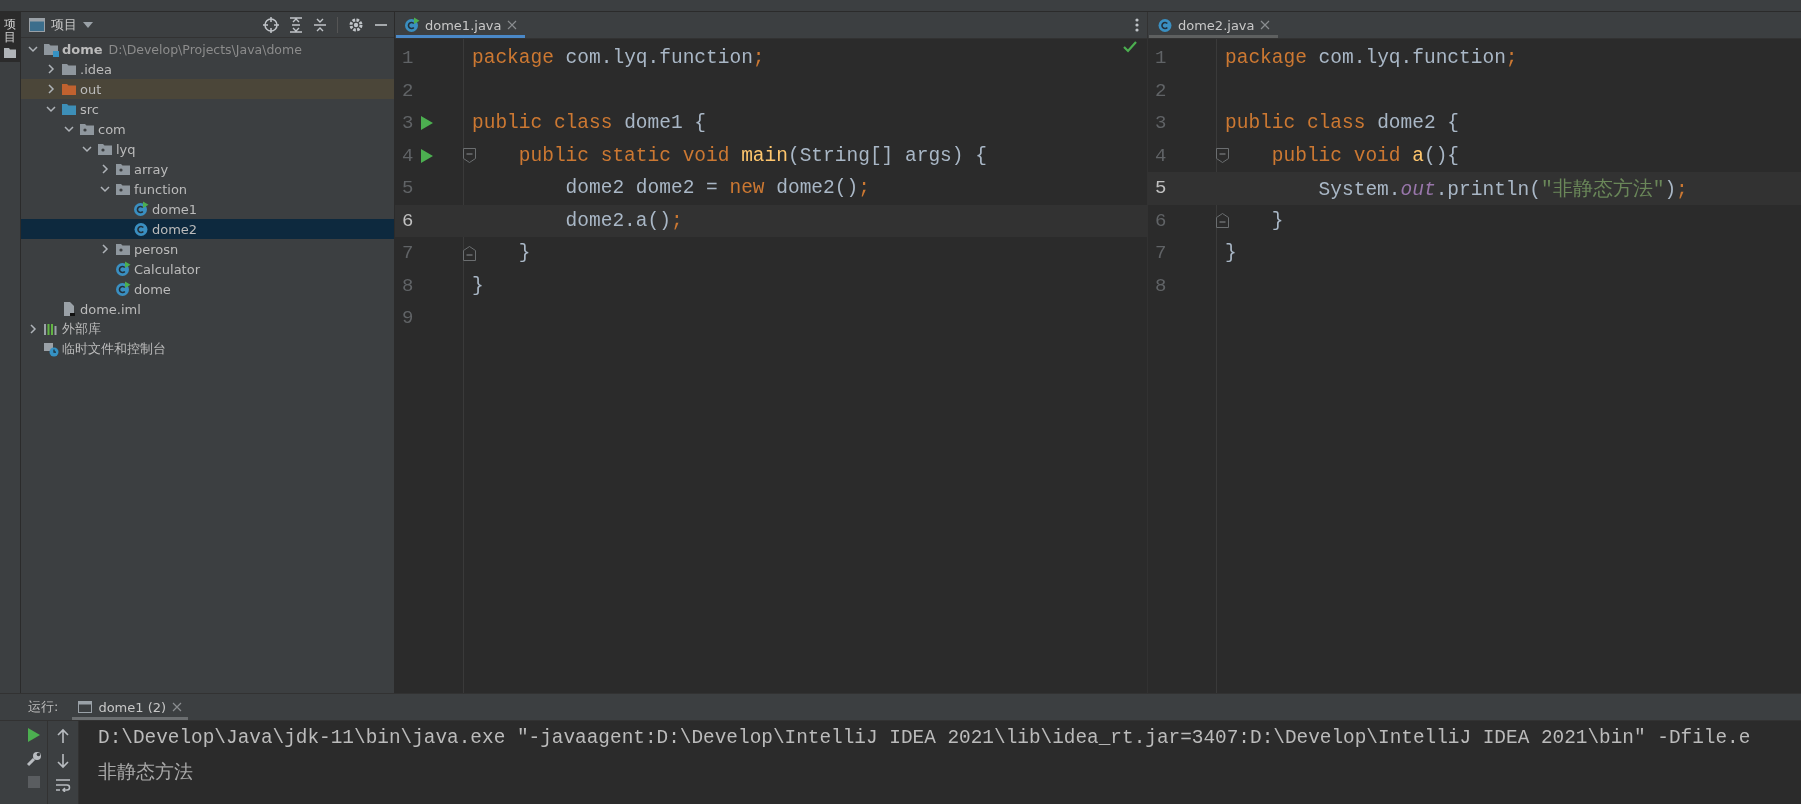 This screenshot has height=804, width=1801. What do you see at coordinates (207, 209) in the screenshot?
I see `tree-item: dome1` at bounding box center [207, 209].